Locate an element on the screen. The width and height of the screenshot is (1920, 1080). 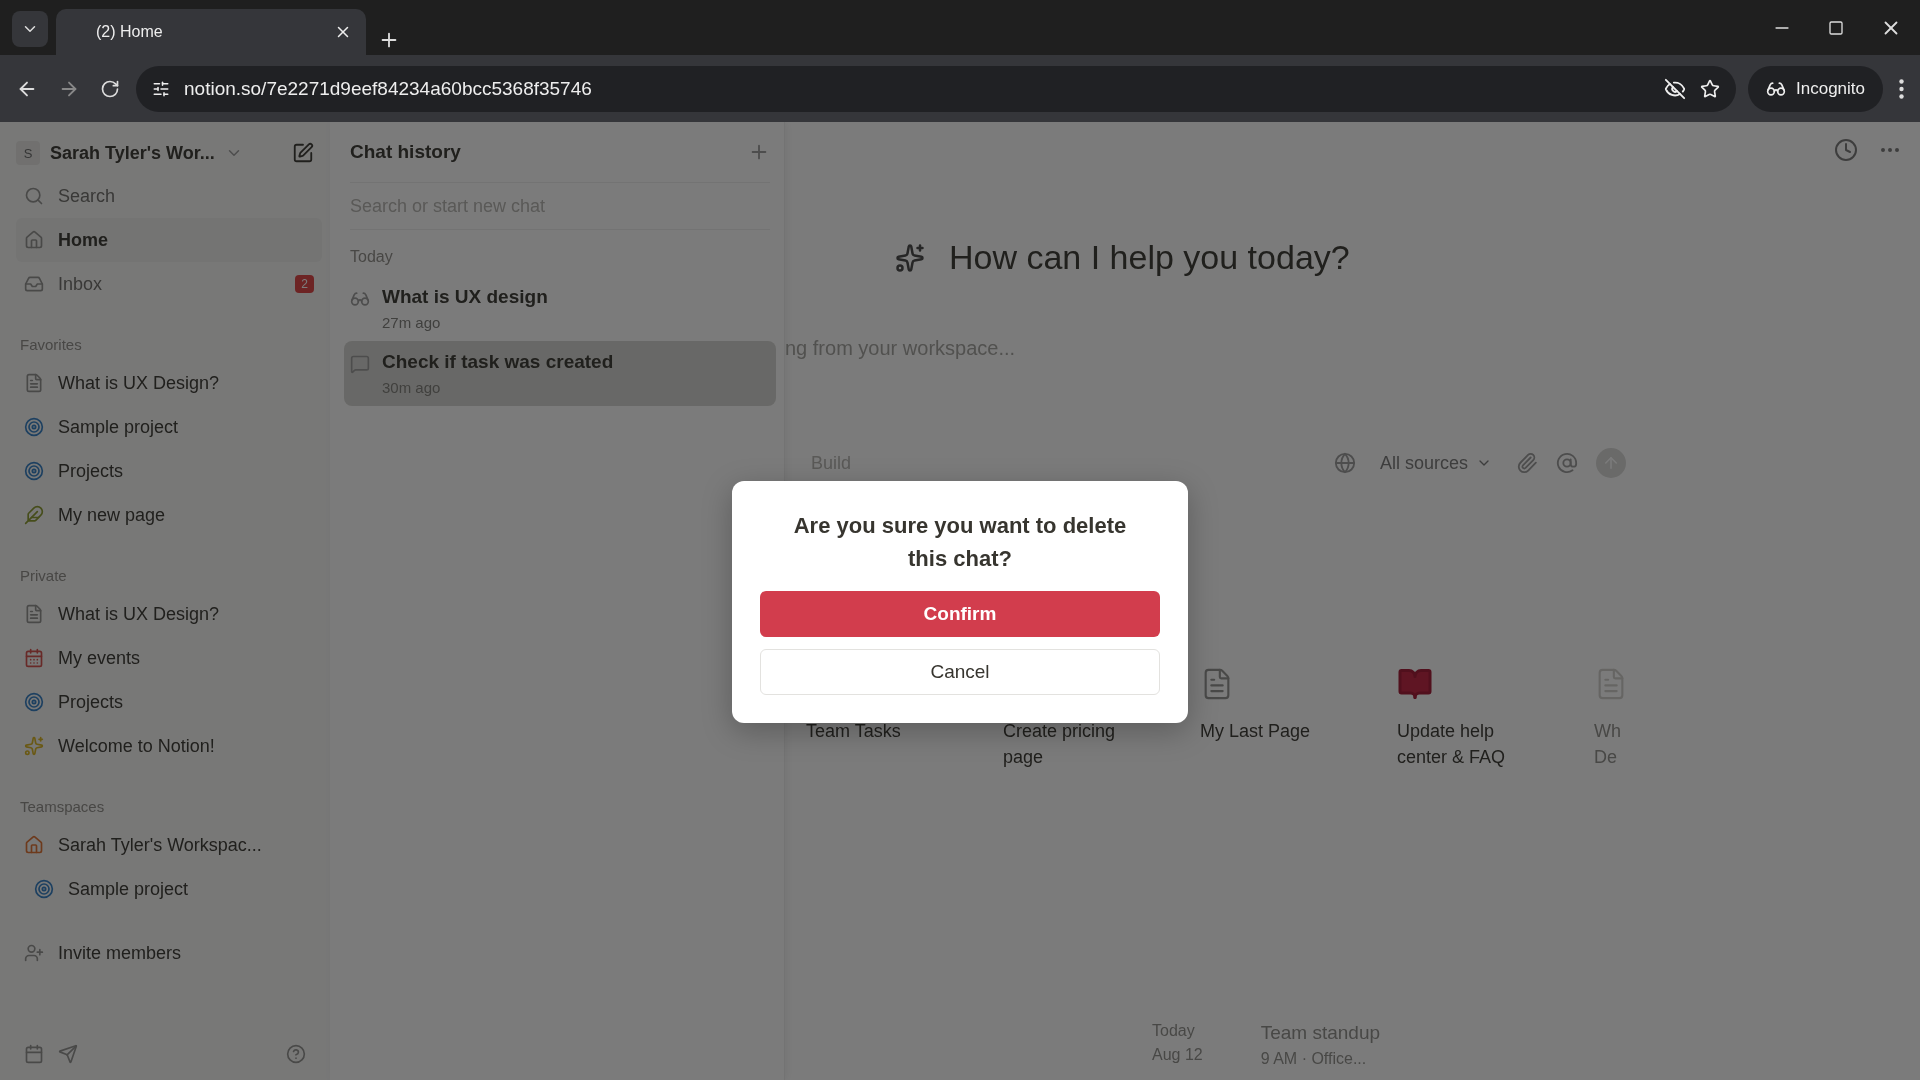
history-icon is located at coordinates (1846, 150).